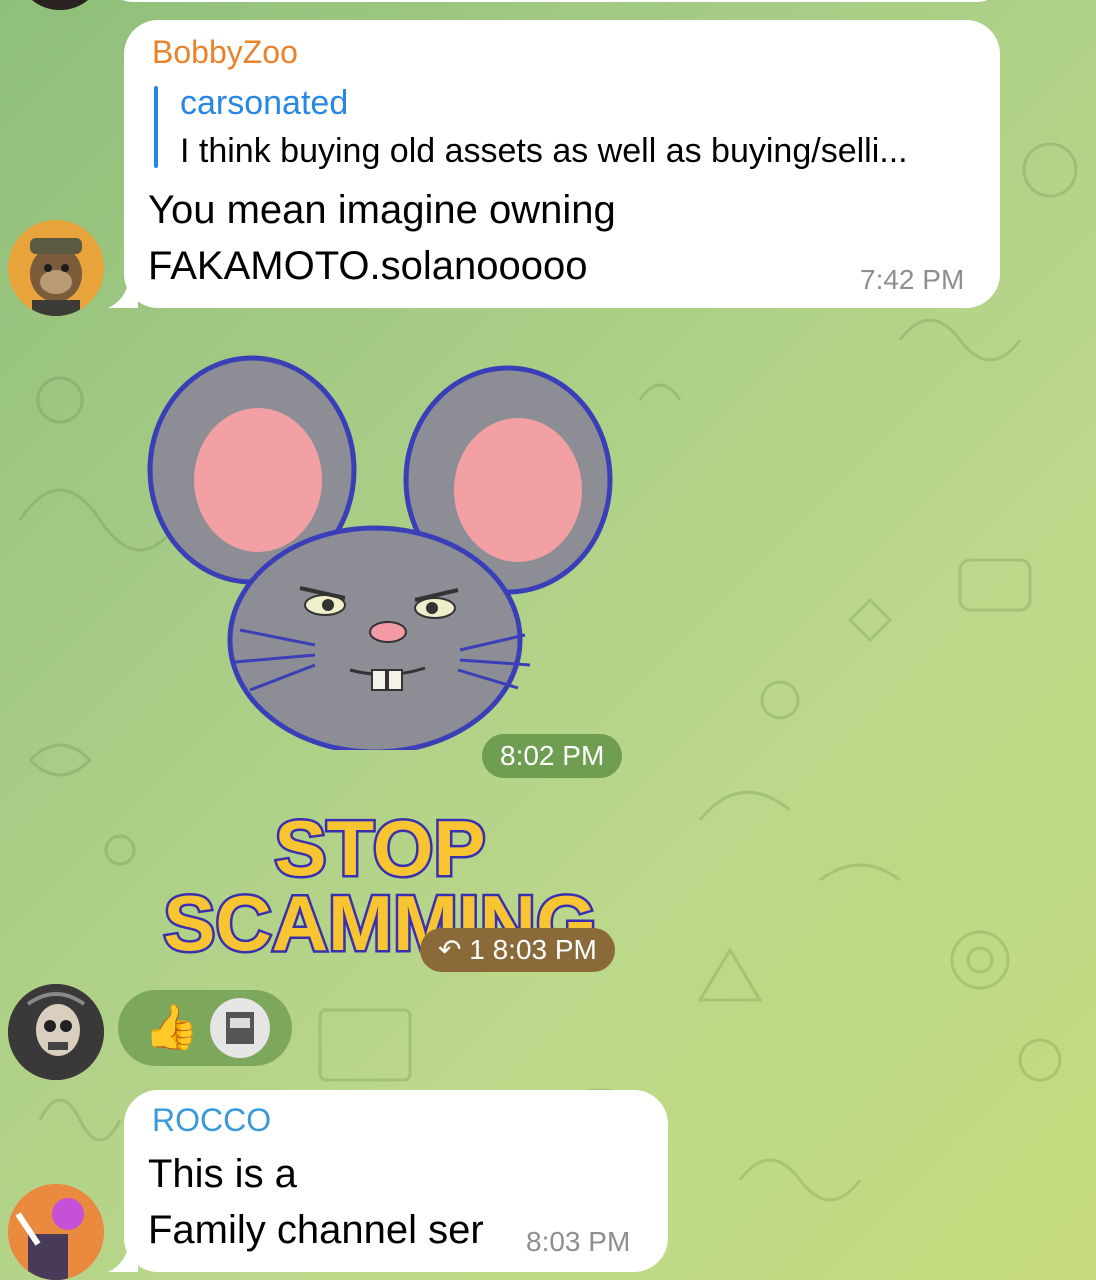 The height and width of the screenshot is (1280, 1096). Describe the element at coordinates (171, 1028) in the screenshot. I see `thumbs-up-reaction-icon: 👍` at that location.